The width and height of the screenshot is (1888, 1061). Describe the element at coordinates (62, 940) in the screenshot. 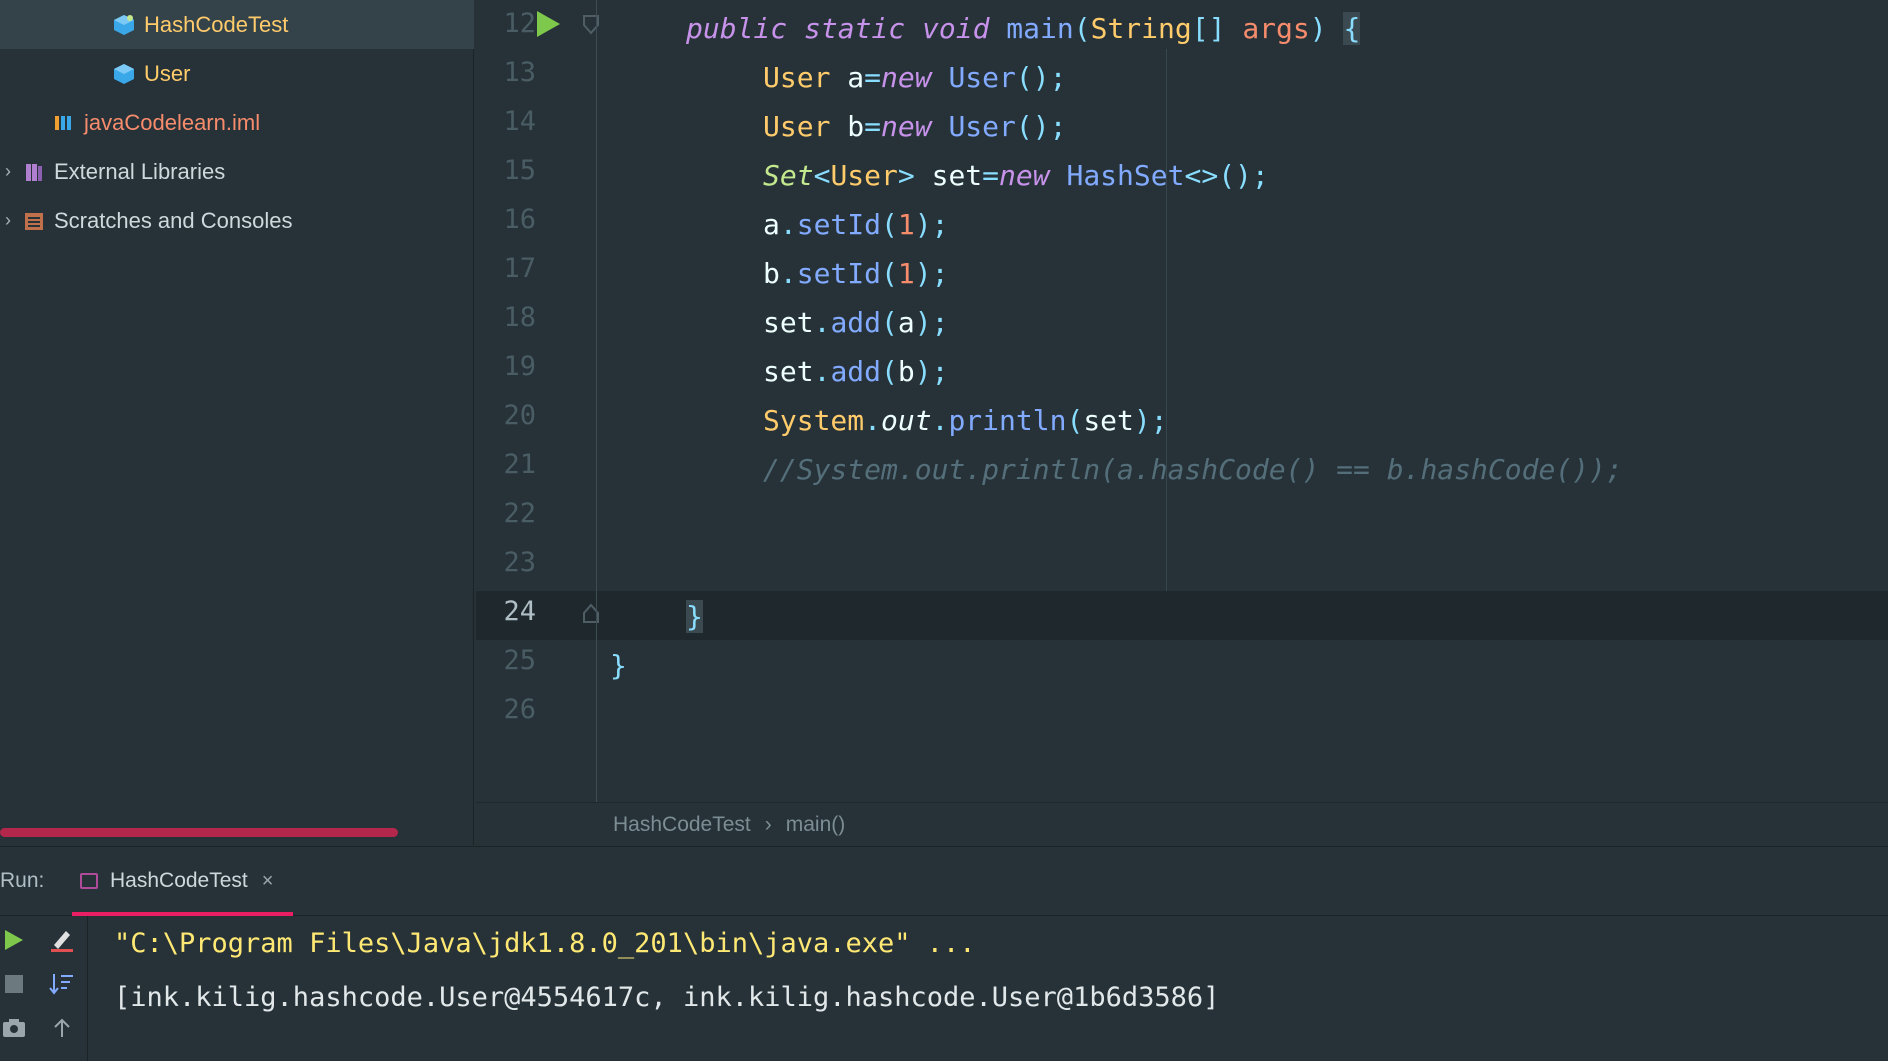

I see `edit-config-icon` at that location.